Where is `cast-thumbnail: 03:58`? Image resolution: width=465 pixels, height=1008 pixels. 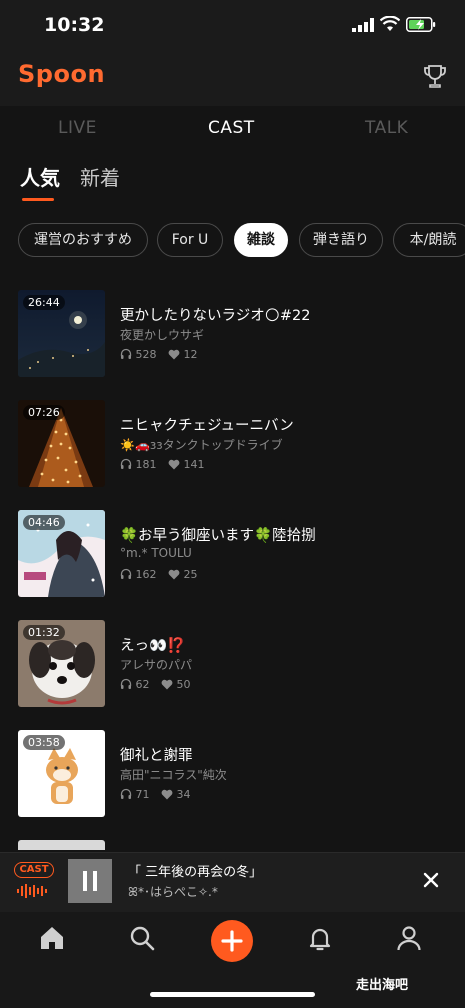 cast-thumbnail: 03:58 is located at coordinates (61, 773).